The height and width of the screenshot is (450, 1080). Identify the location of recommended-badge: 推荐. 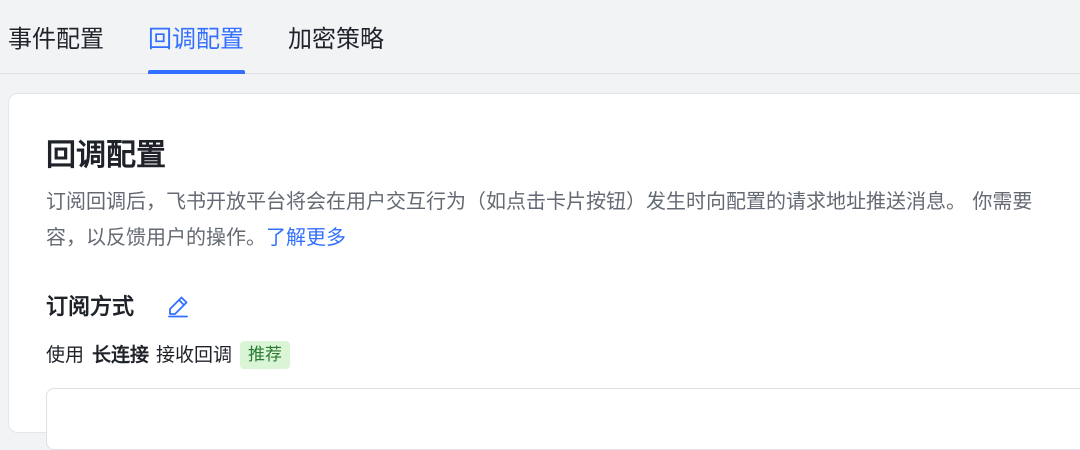
(265, 355).